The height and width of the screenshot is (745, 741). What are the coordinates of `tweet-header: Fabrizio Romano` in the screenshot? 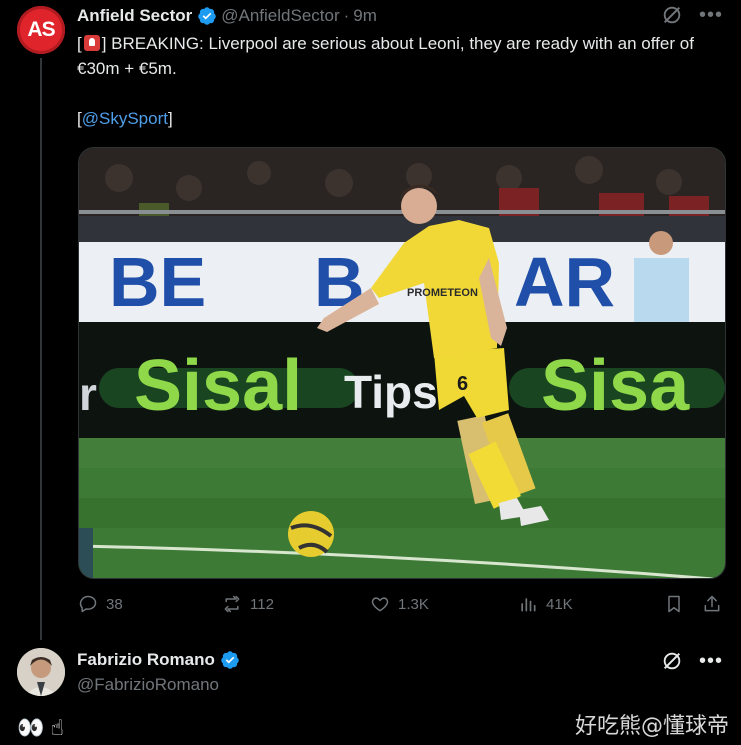 It's located at (160, 660).